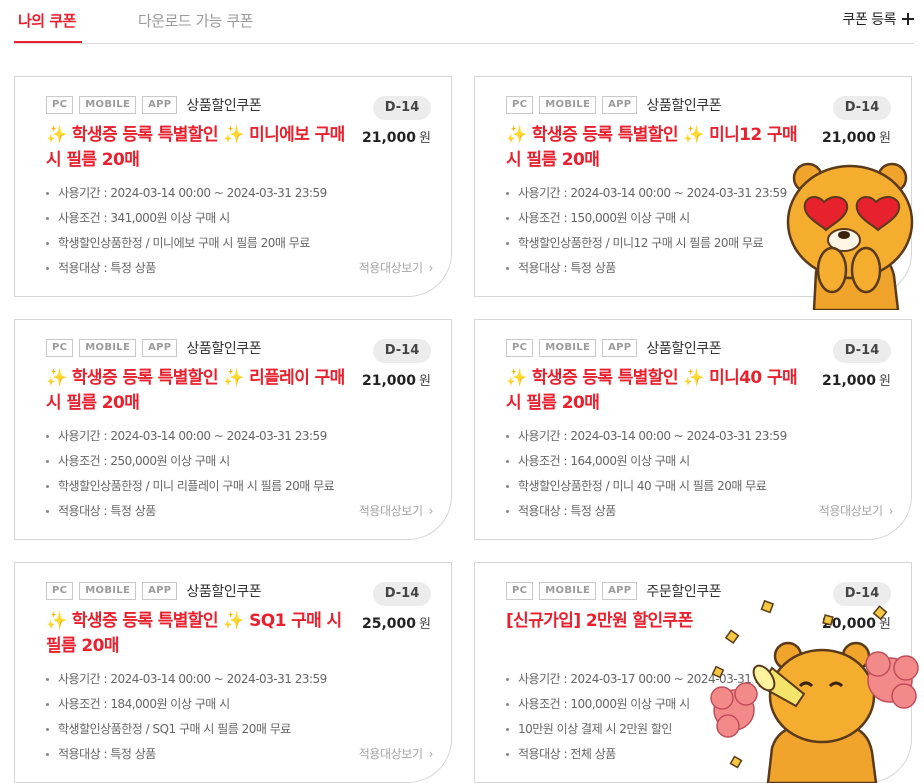 Image resolution: width=924 pixels, height=783 pixels. What do you see at coordinates (190, 488) in the screenshot?
I see `coupon-note: 학생할인상품한정 / 미니 리플레이 구매 시 필름 20매 무료` at bounding box center [190, 488].